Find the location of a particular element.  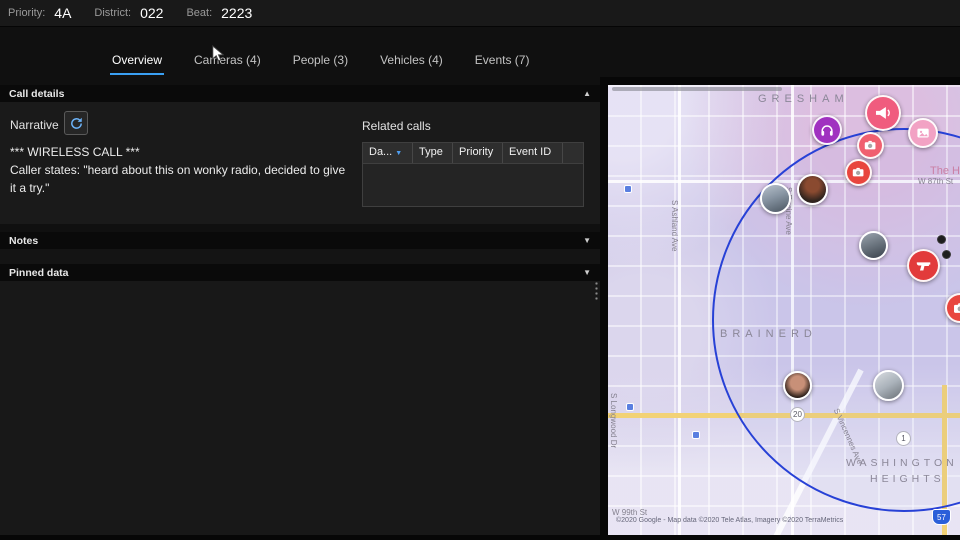

district-value: 022 is located at coordinates (152, 13).